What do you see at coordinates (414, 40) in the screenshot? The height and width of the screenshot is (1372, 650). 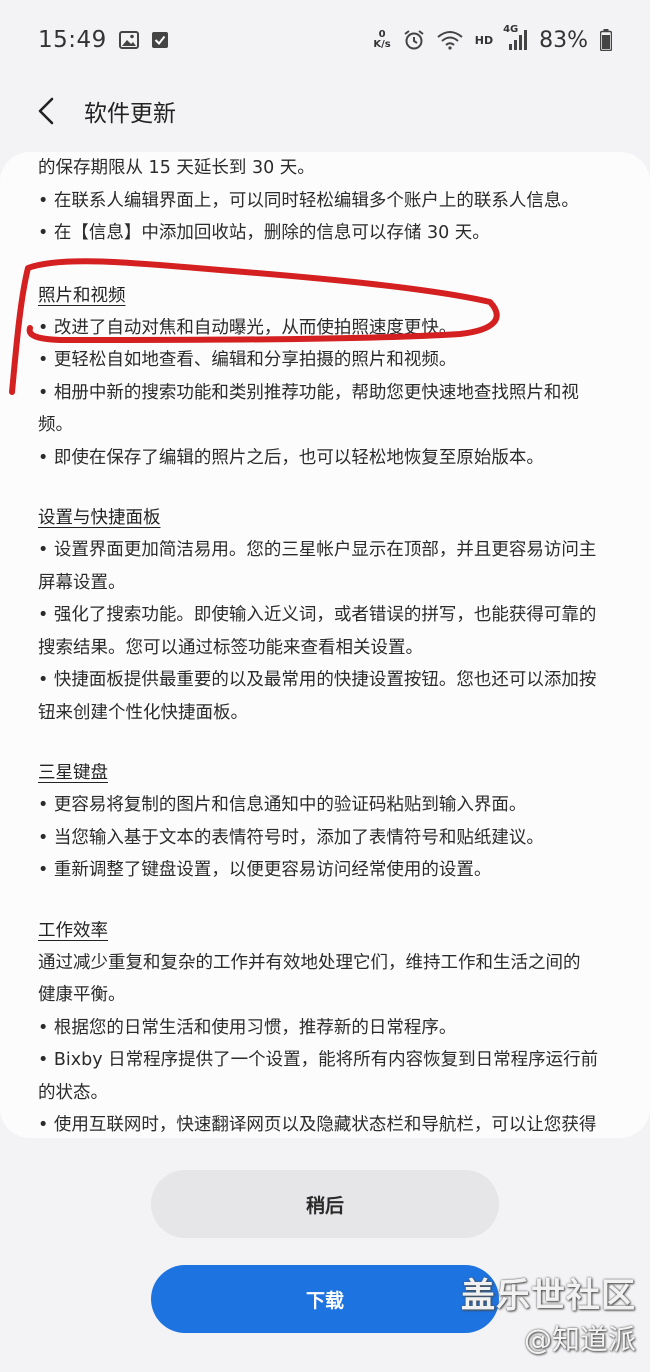 I see `alarm-icon` at bounding box center [414, 40].